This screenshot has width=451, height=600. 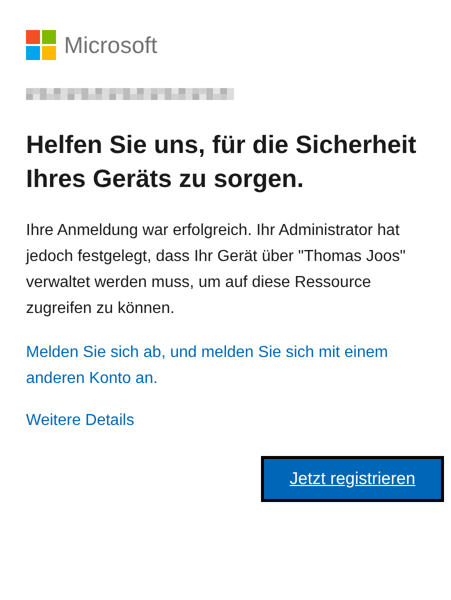 What do you see at coordinates (352, 479) in the screenshot?
I see `register-button: Jetzt registrieren` at bounding box center [352, 479].